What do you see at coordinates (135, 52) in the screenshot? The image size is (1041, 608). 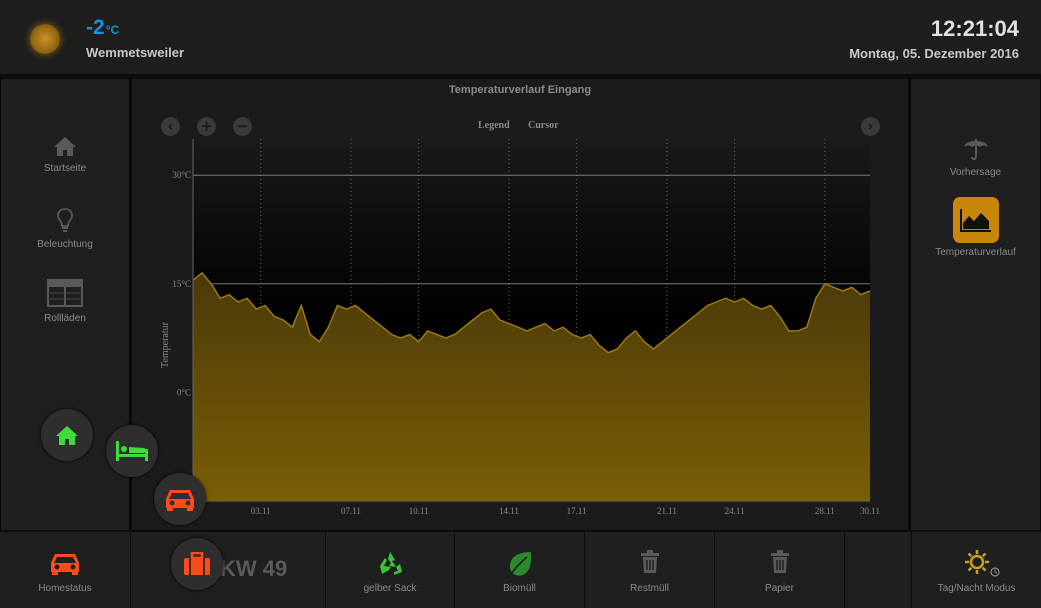 I see `location-name: Wemmetsweiler` at bounding box center [135, 52].